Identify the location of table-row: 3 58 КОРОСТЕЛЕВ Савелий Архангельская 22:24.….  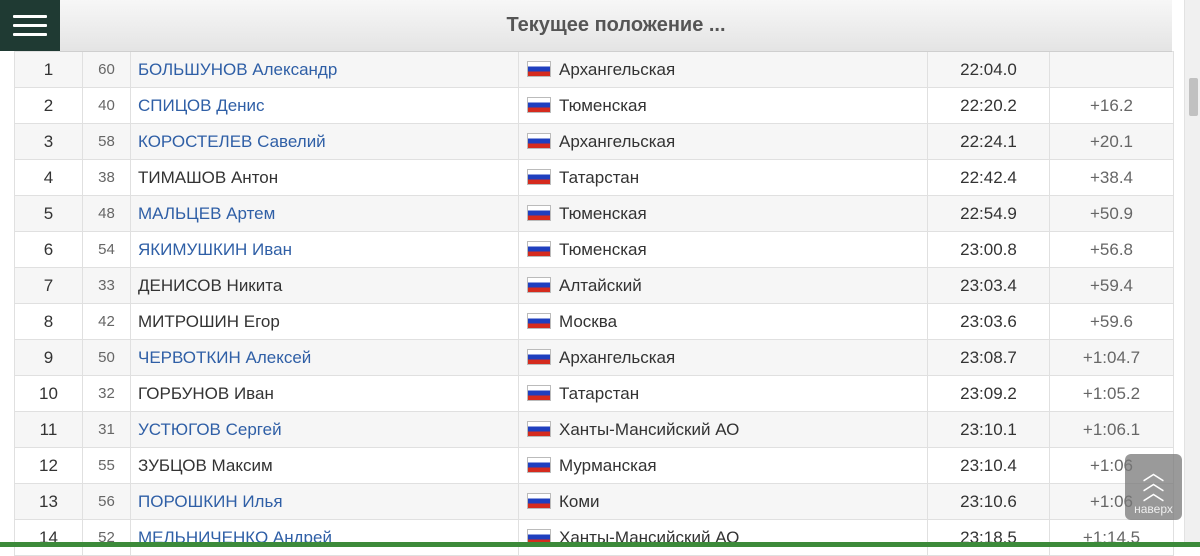
(594, 141).